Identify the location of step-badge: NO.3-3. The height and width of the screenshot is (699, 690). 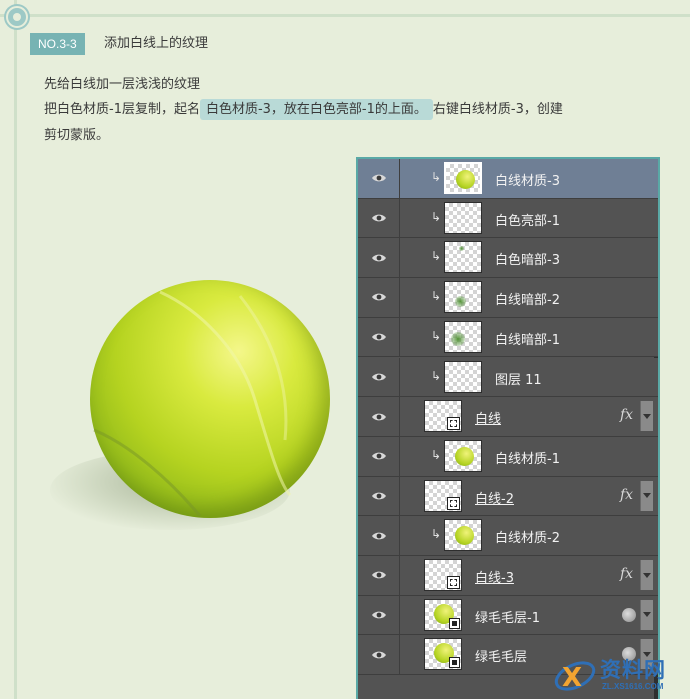
(57, 44).